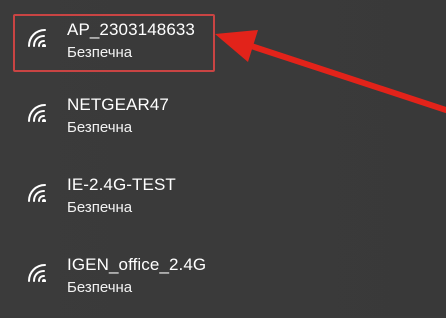 The width and height of the screenshot is (446, 318). Describe the element at coordinates (131, 29) in the screenshot. I see `network-ssid: AP_2303148633` at that location.